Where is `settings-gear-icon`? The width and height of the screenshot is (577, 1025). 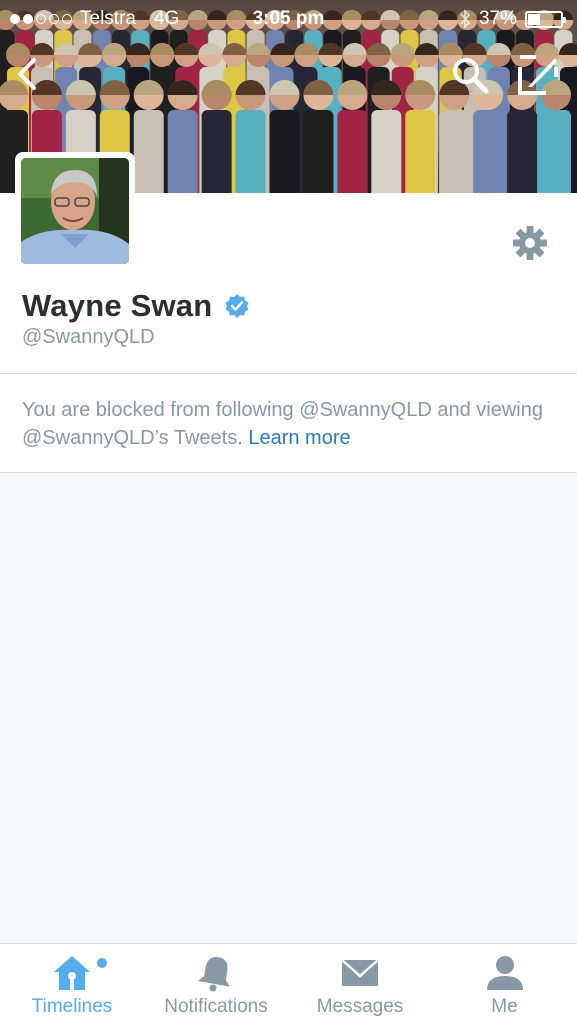
settings-gear-icon is located at coordinates (530, 243).